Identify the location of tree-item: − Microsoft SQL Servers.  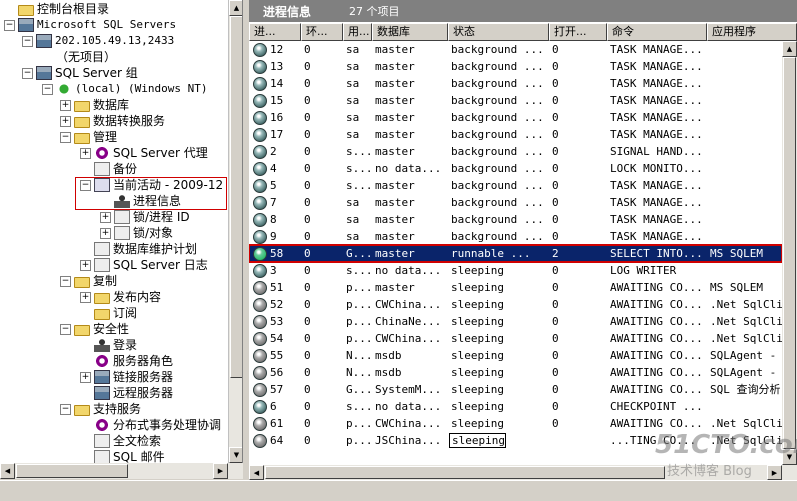
(90, 25).